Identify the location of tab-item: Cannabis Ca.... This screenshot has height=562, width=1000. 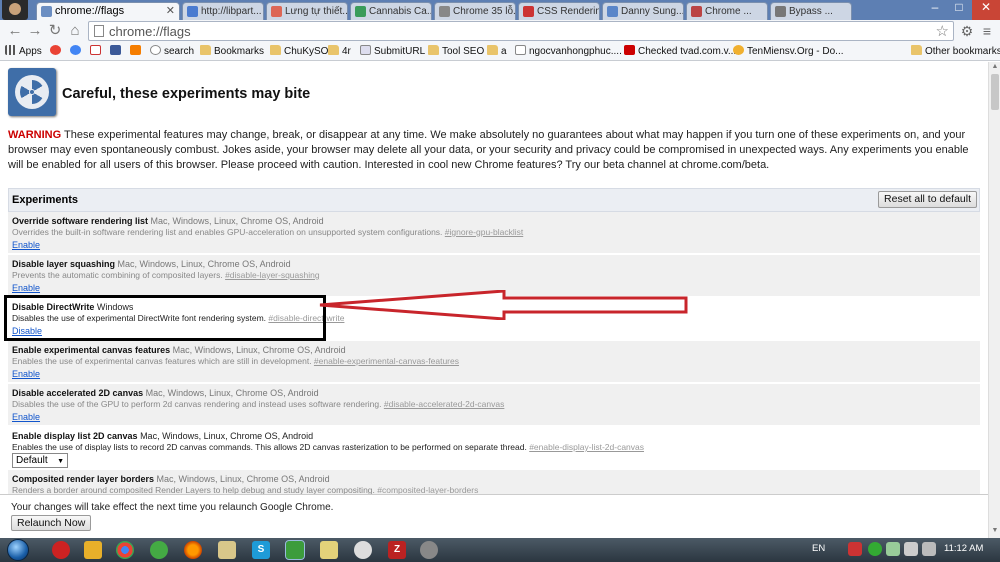
(391, 11).